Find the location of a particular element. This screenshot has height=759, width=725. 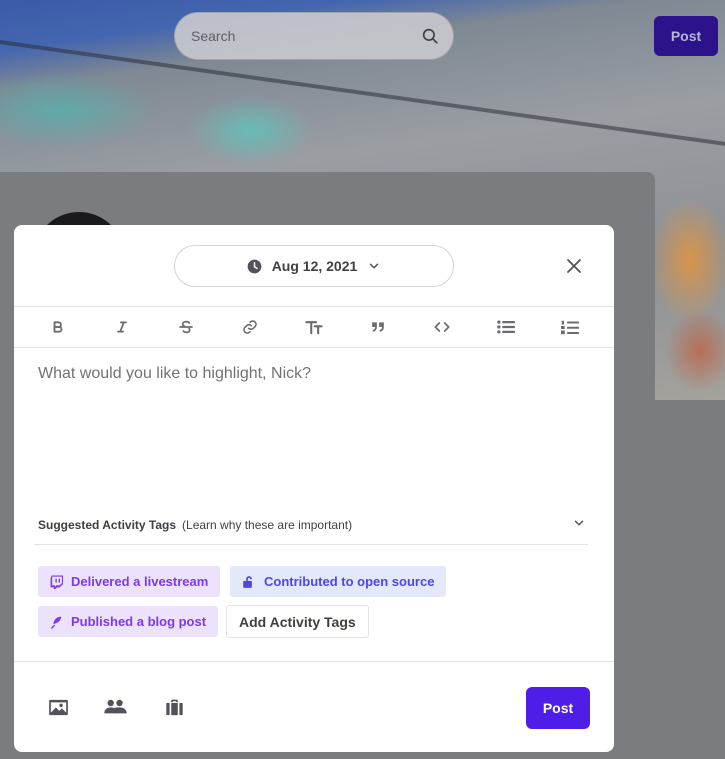

add-image-button is located at coordinates (58, 707).